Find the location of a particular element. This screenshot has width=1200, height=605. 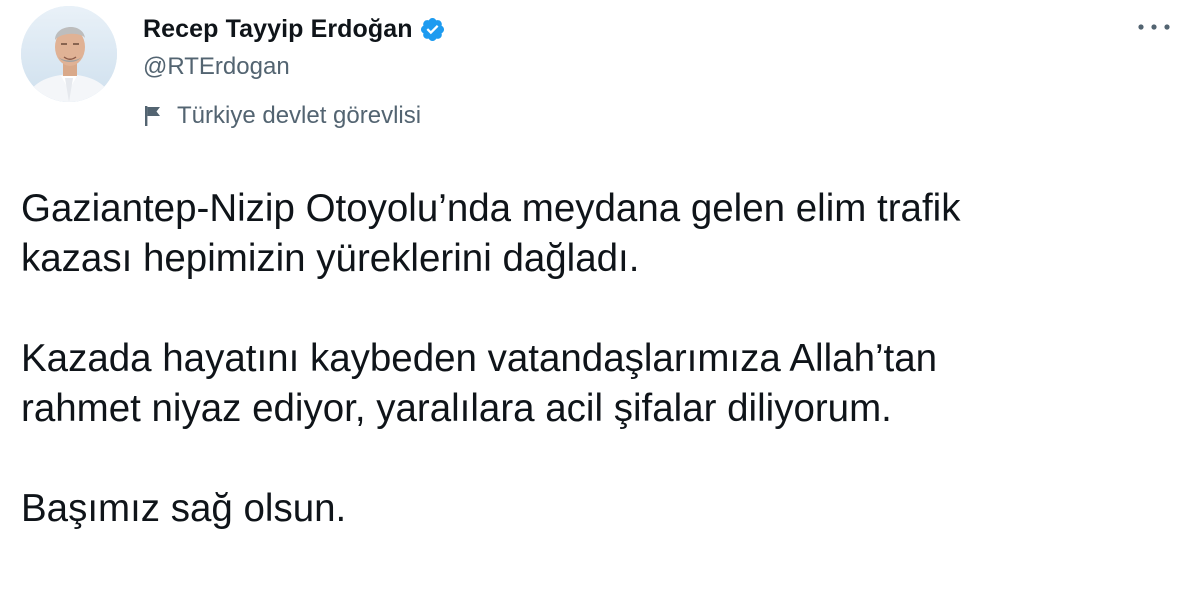

more-options-button is located at coordinates (1154, 27).